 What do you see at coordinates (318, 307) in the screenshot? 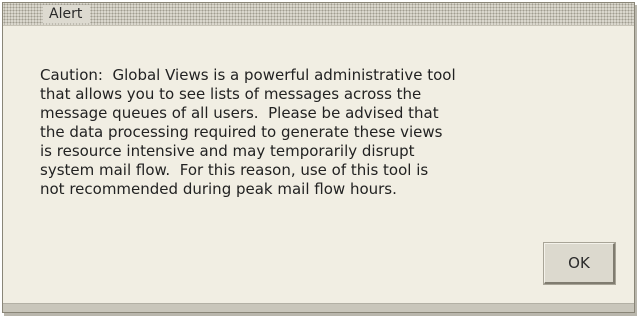
I see `dialog-bottom-bar` at bounding box center [318, 307].